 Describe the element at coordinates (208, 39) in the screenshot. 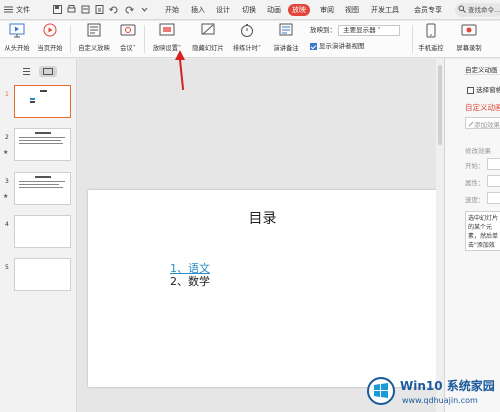

I see `hide-slide-button: 隐藏幻灯片` at that location.